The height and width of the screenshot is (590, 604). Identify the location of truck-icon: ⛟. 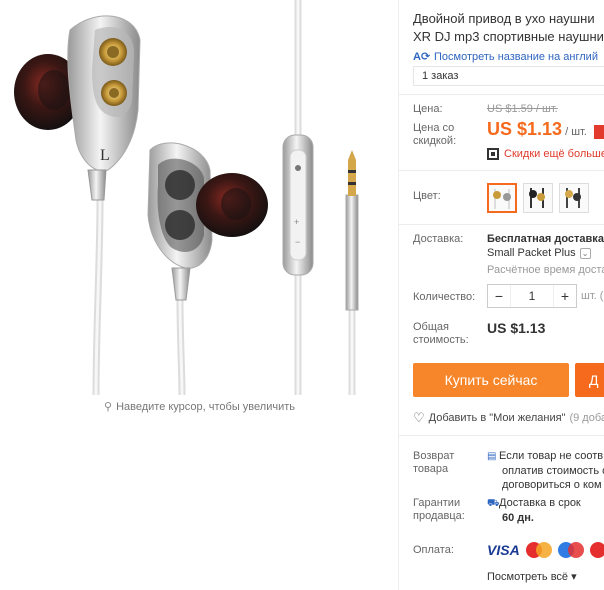
(493, 503).